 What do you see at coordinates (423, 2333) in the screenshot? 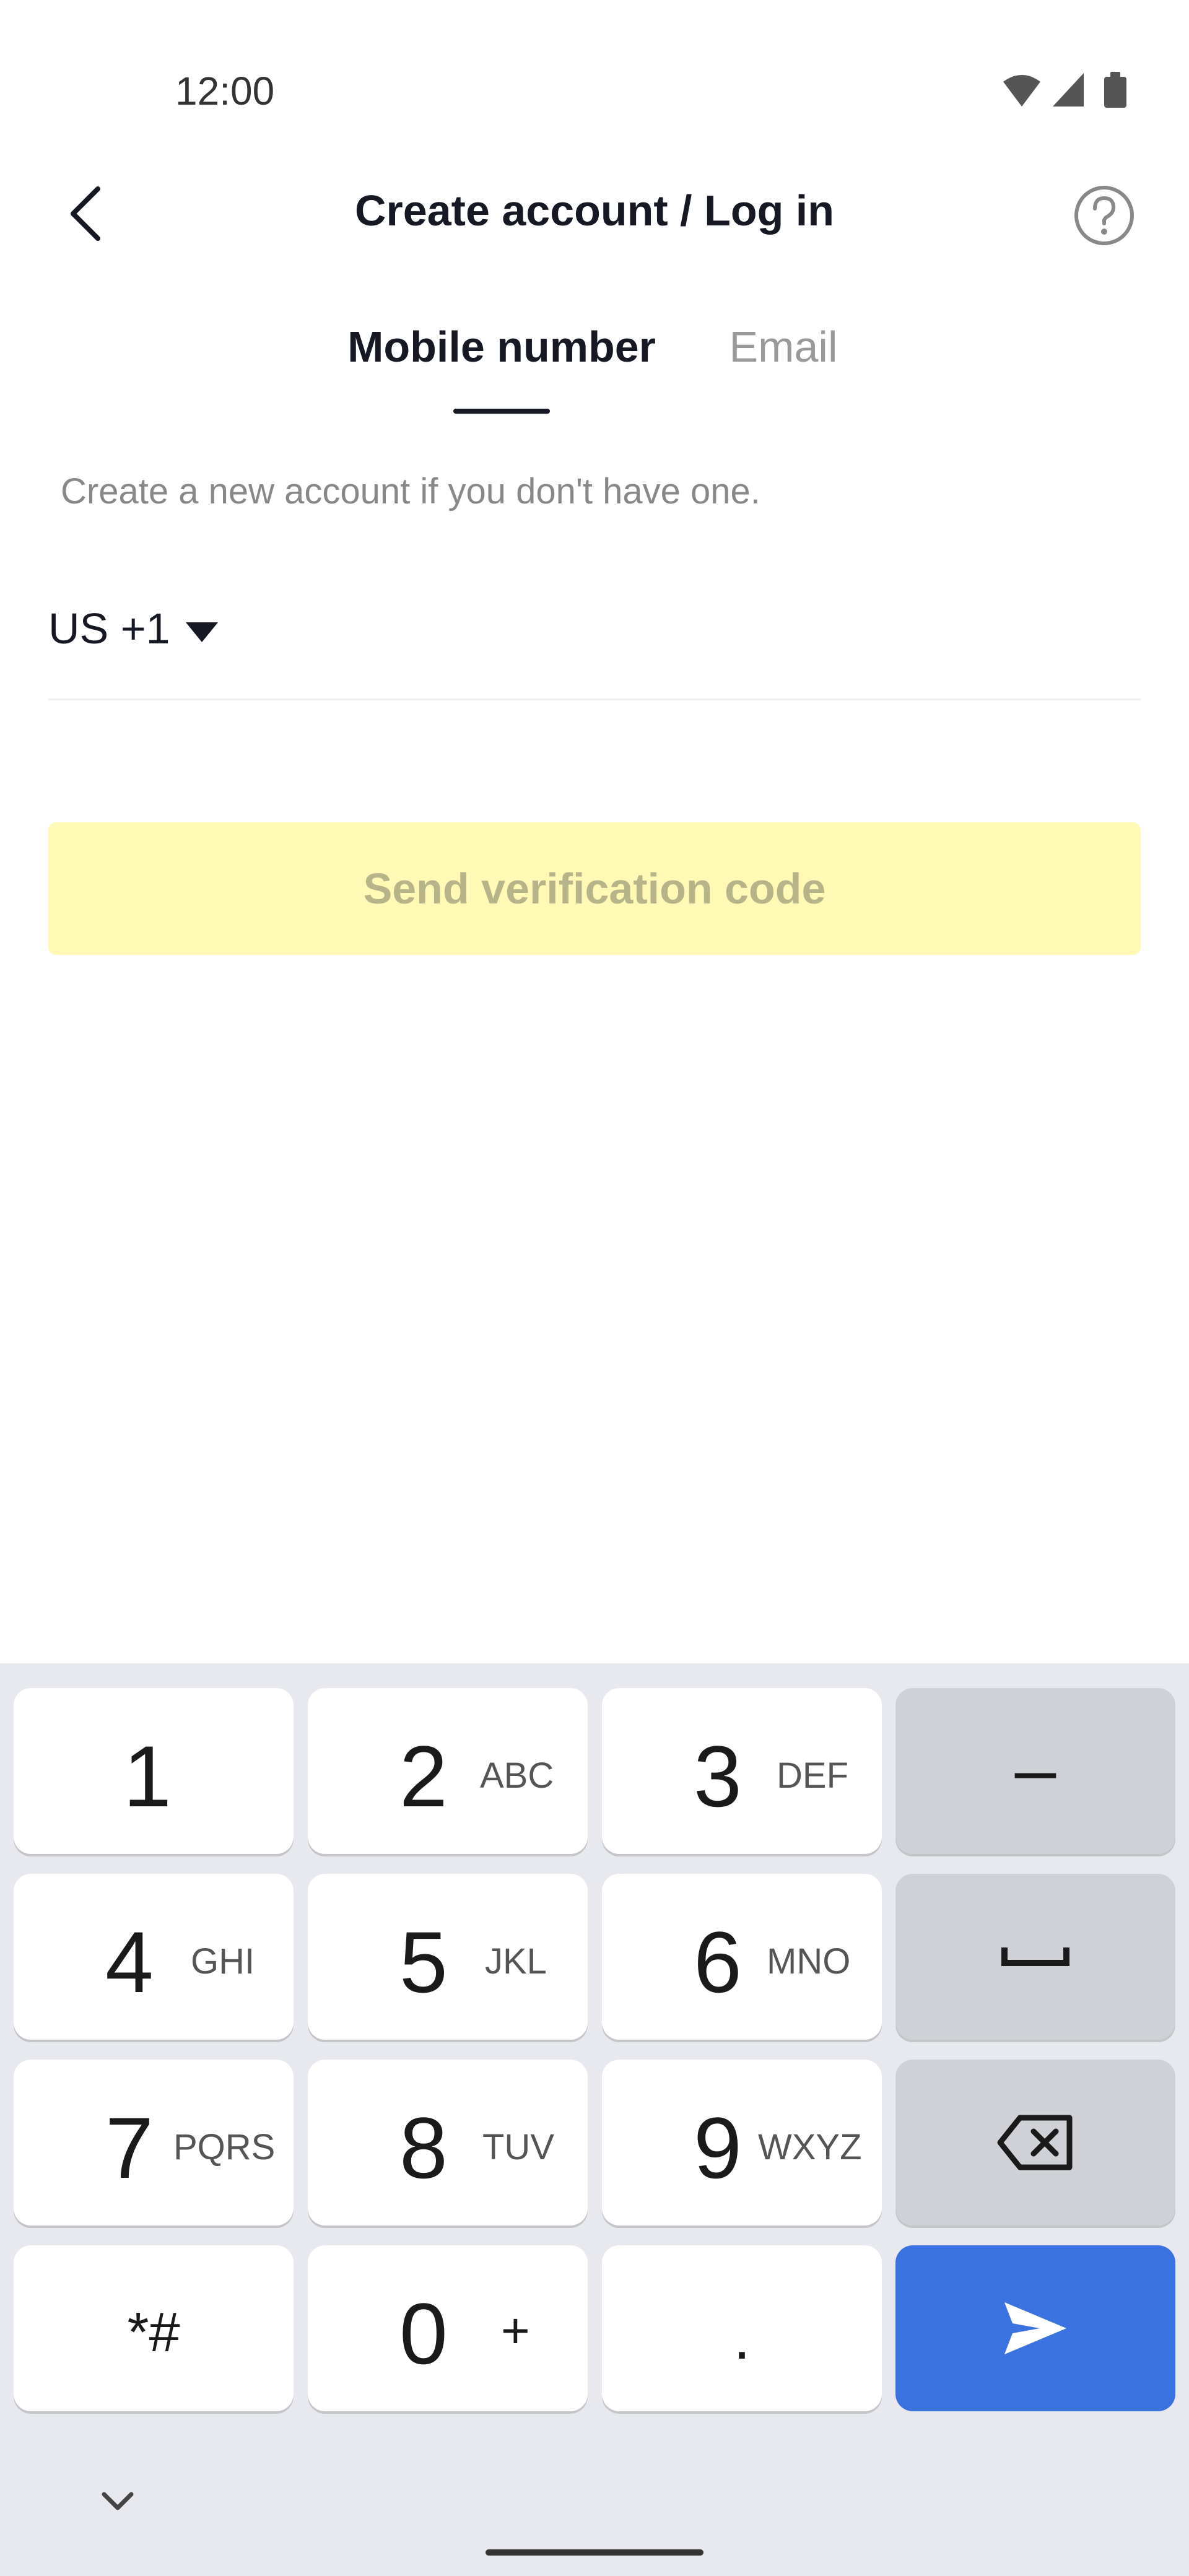
I see `key-digit: 0` at bounding box center [423, 2333].